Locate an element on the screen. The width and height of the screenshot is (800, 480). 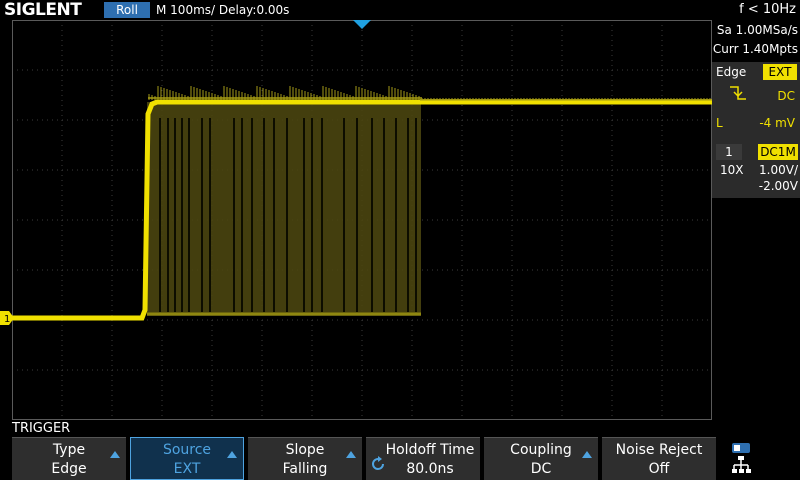
softkey-coupling: Coupling DC is located at coordinates (541, 458).